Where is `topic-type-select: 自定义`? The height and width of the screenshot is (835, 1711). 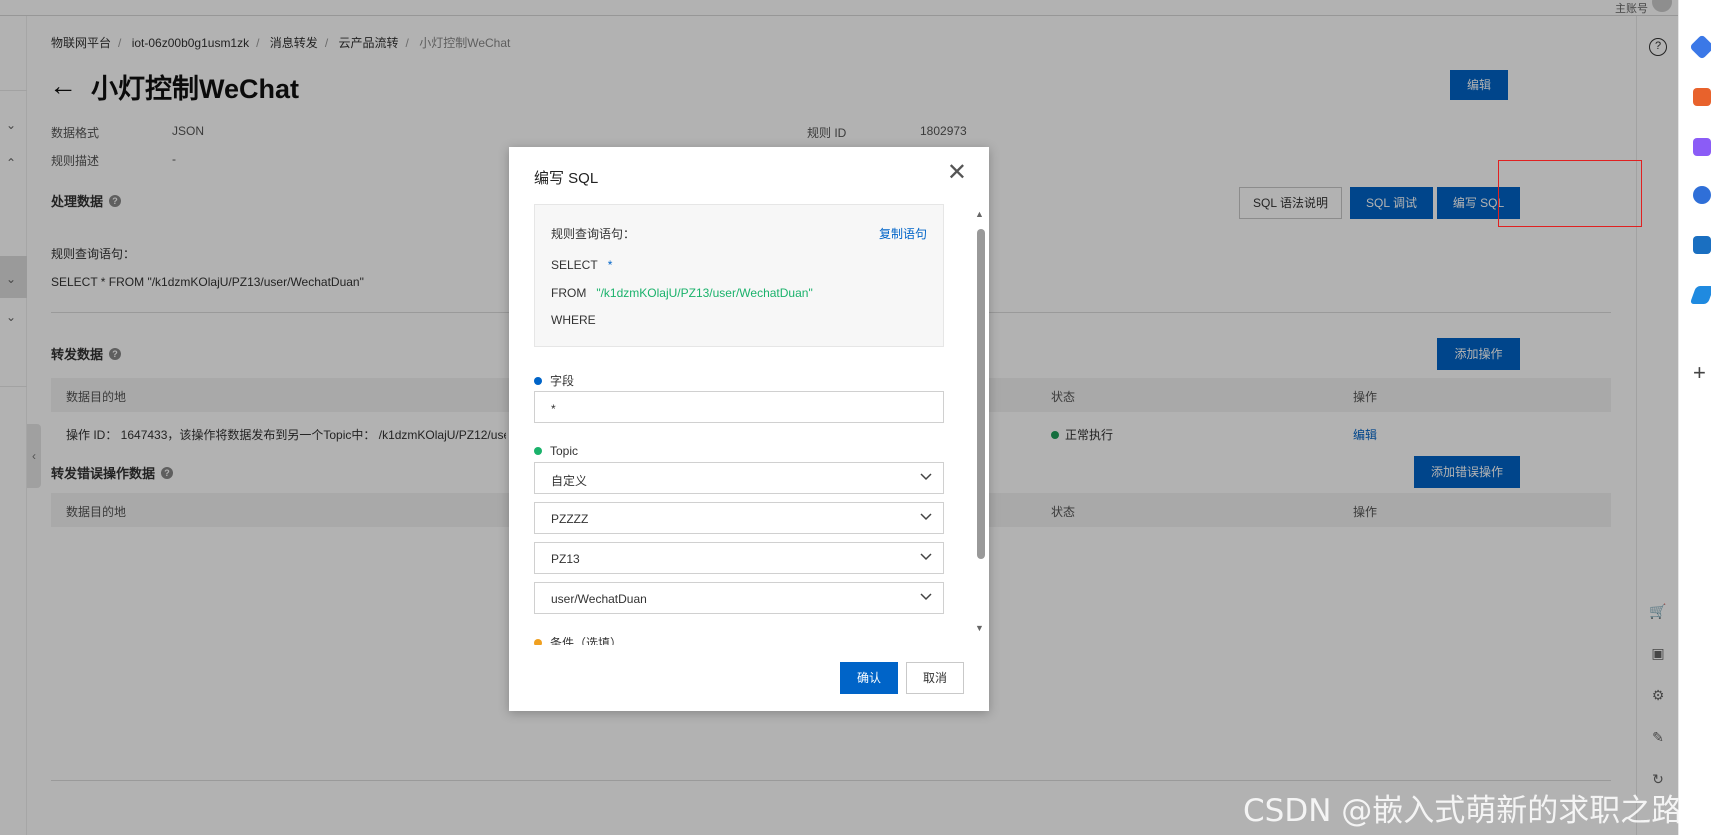
topic-type-select: 自定义 is located at coordinates (739, 478).